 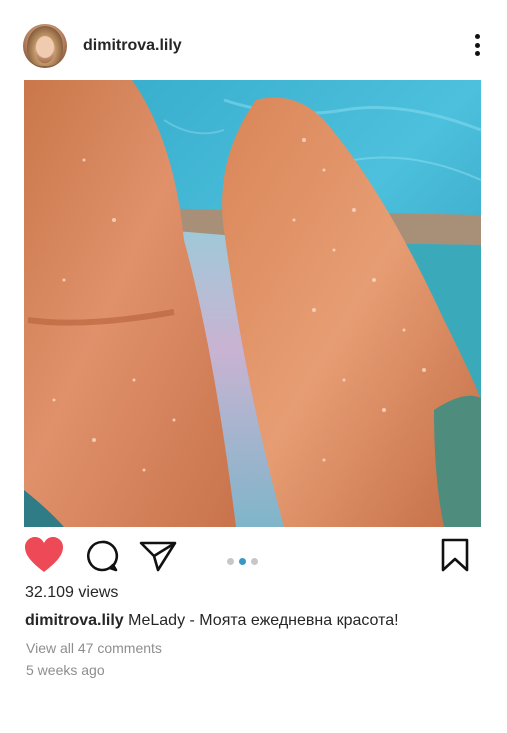 What do you see at coordinates (455, 555) in the screenshot?
I see `bookmark-icon` at bounding box center [455, 555].